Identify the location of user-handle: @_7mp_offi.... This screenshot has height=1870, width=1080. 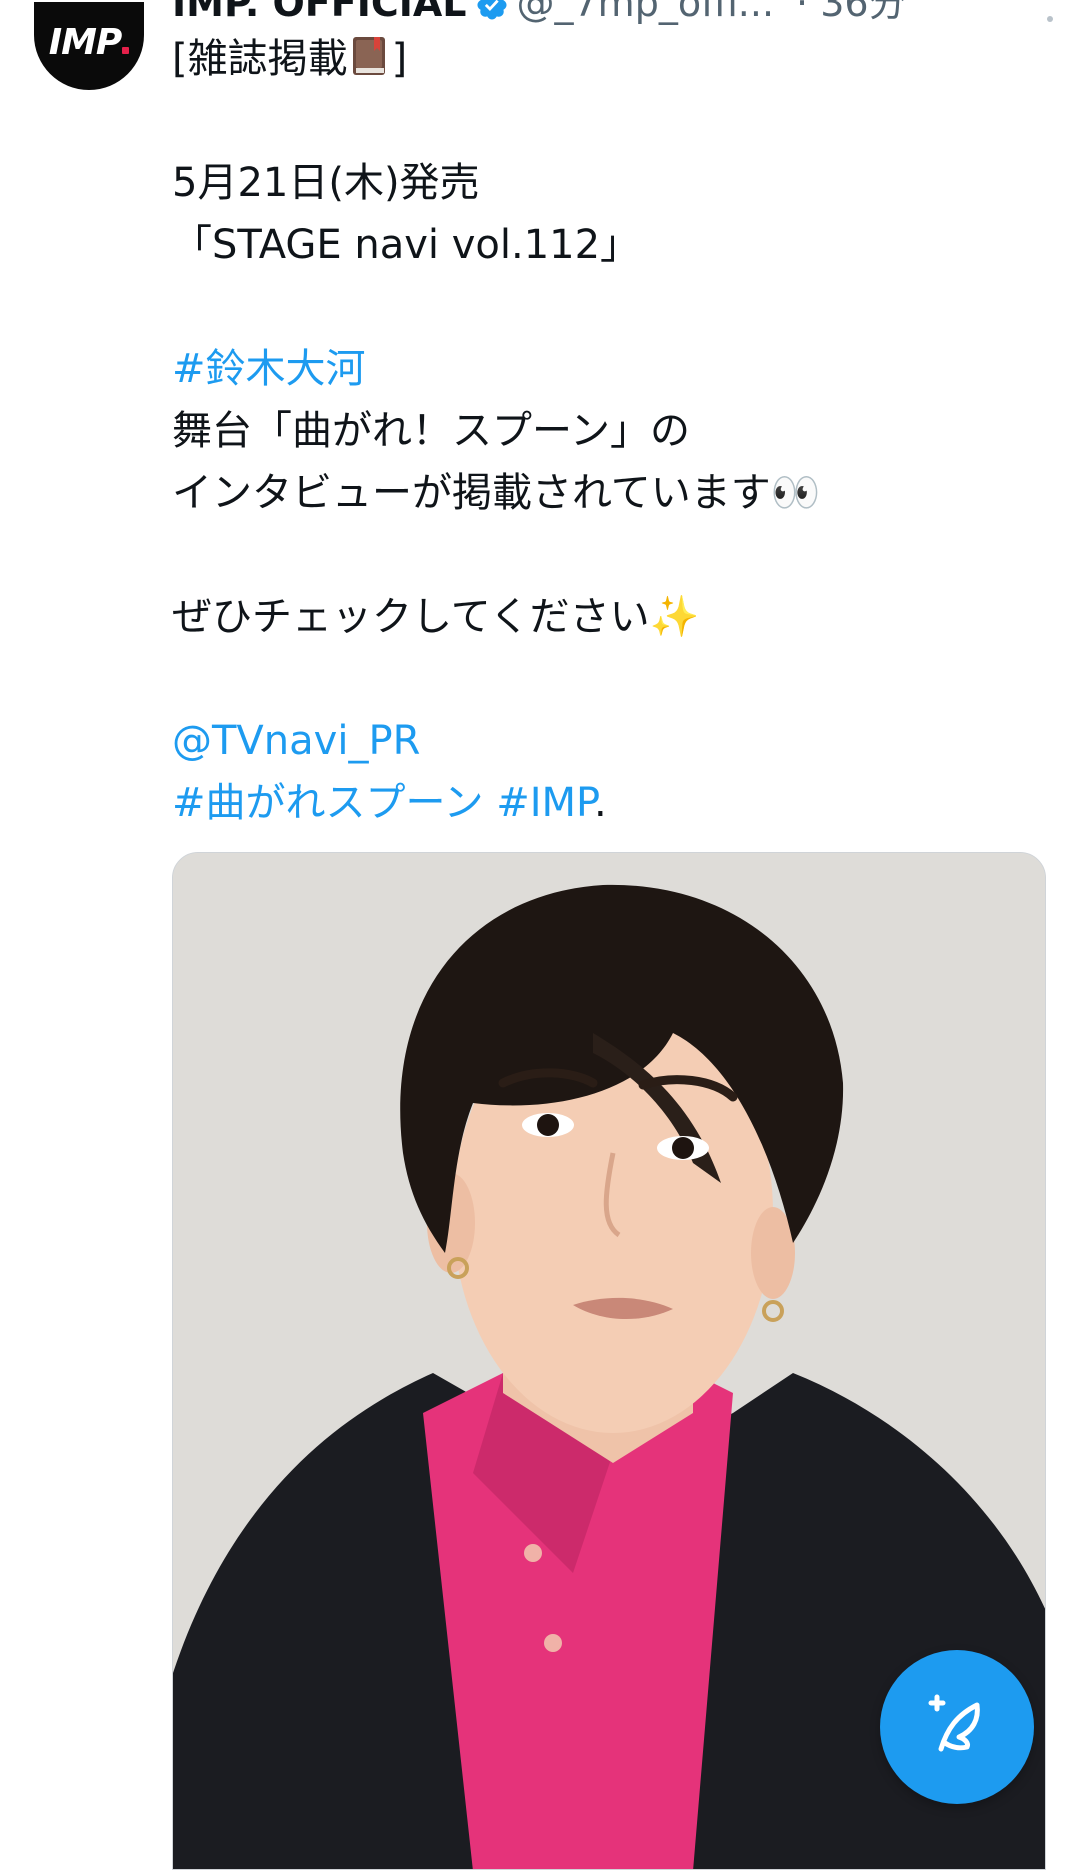
(646, 12).